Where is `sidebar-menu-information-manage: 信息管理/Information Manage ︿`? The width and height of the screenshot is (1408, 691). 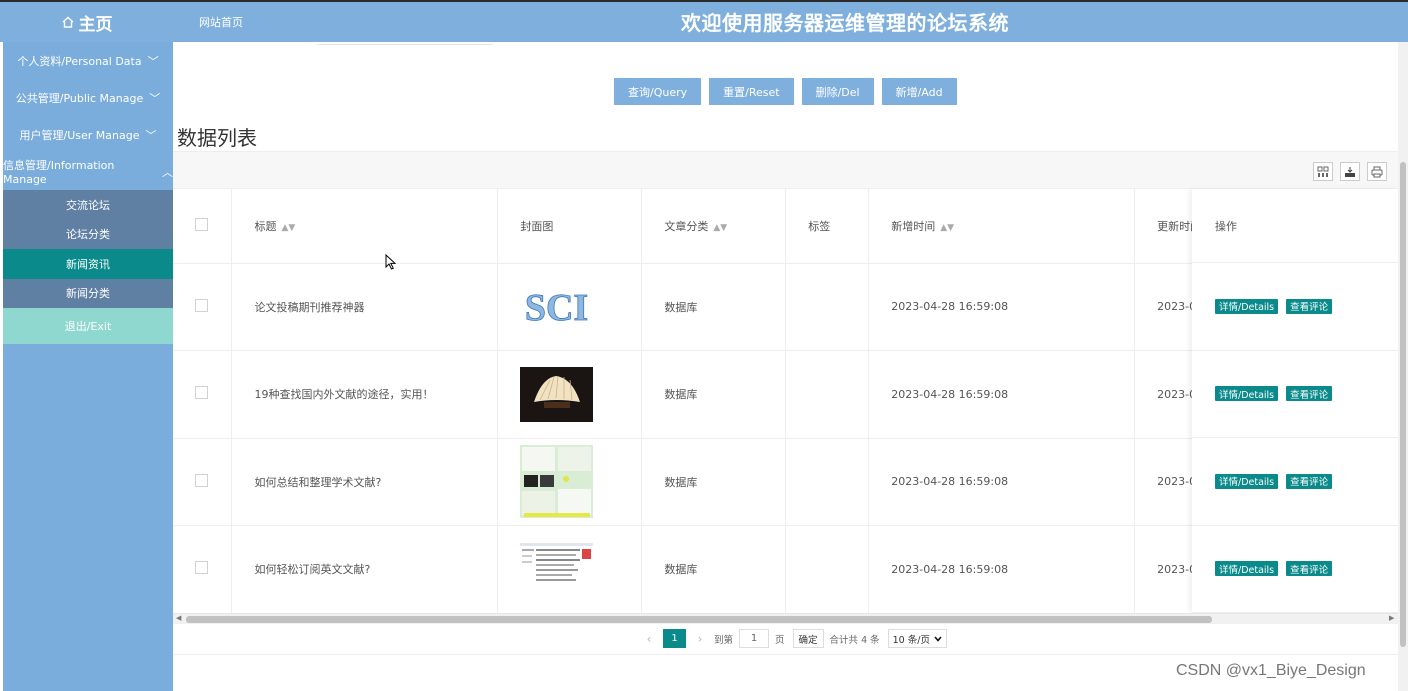 sidebar-menu-information-manage: 信息管理/Information Manage ︿ is located at coordinates (88, 171).